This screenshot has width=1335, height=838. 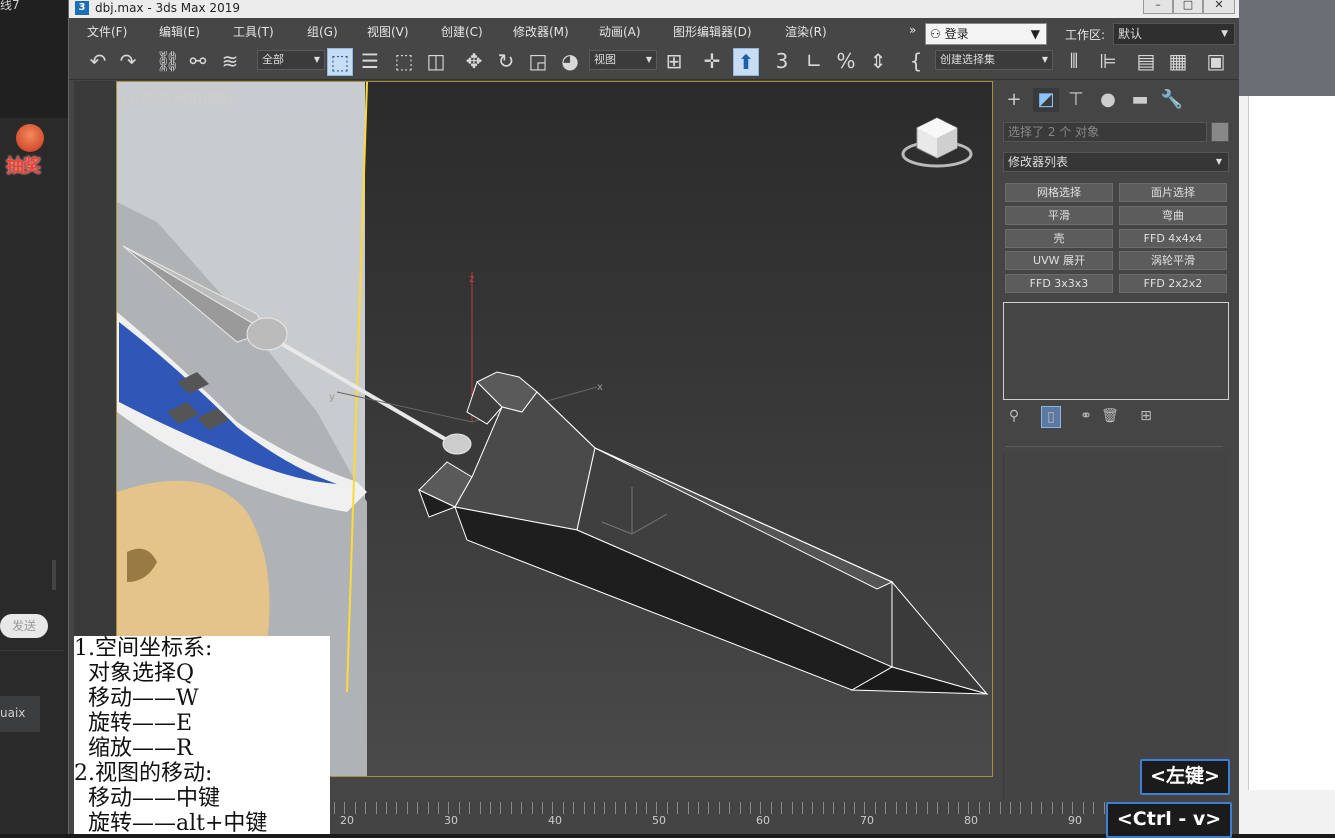 What do you see at coordinates (1108, 100) in the screenshot?
I see `motion-tab-icon: ●` at bounding box center [1108, 100].